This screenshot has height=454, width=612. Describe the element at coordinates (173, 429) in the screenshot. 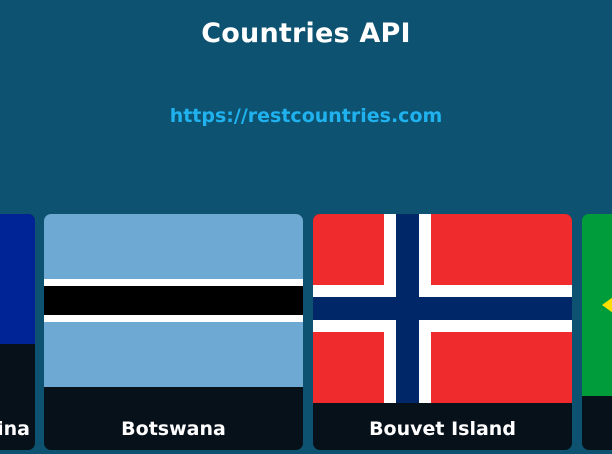

I see `country-name: Botswana` at that location.